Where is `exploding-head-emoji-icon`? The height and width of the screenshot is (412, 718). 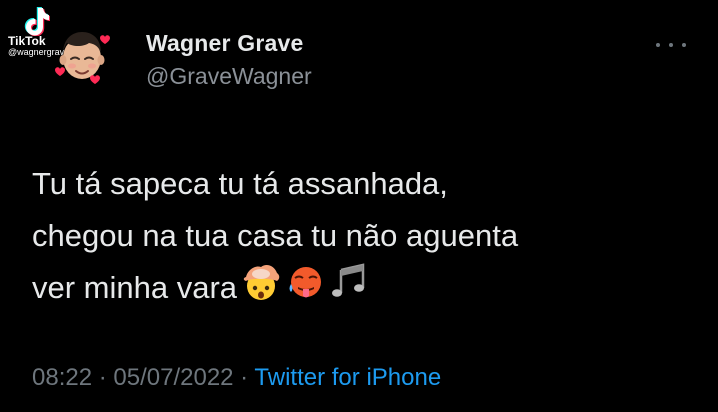
exploding-head-emoji-icon is located at coordinates (261, 290).